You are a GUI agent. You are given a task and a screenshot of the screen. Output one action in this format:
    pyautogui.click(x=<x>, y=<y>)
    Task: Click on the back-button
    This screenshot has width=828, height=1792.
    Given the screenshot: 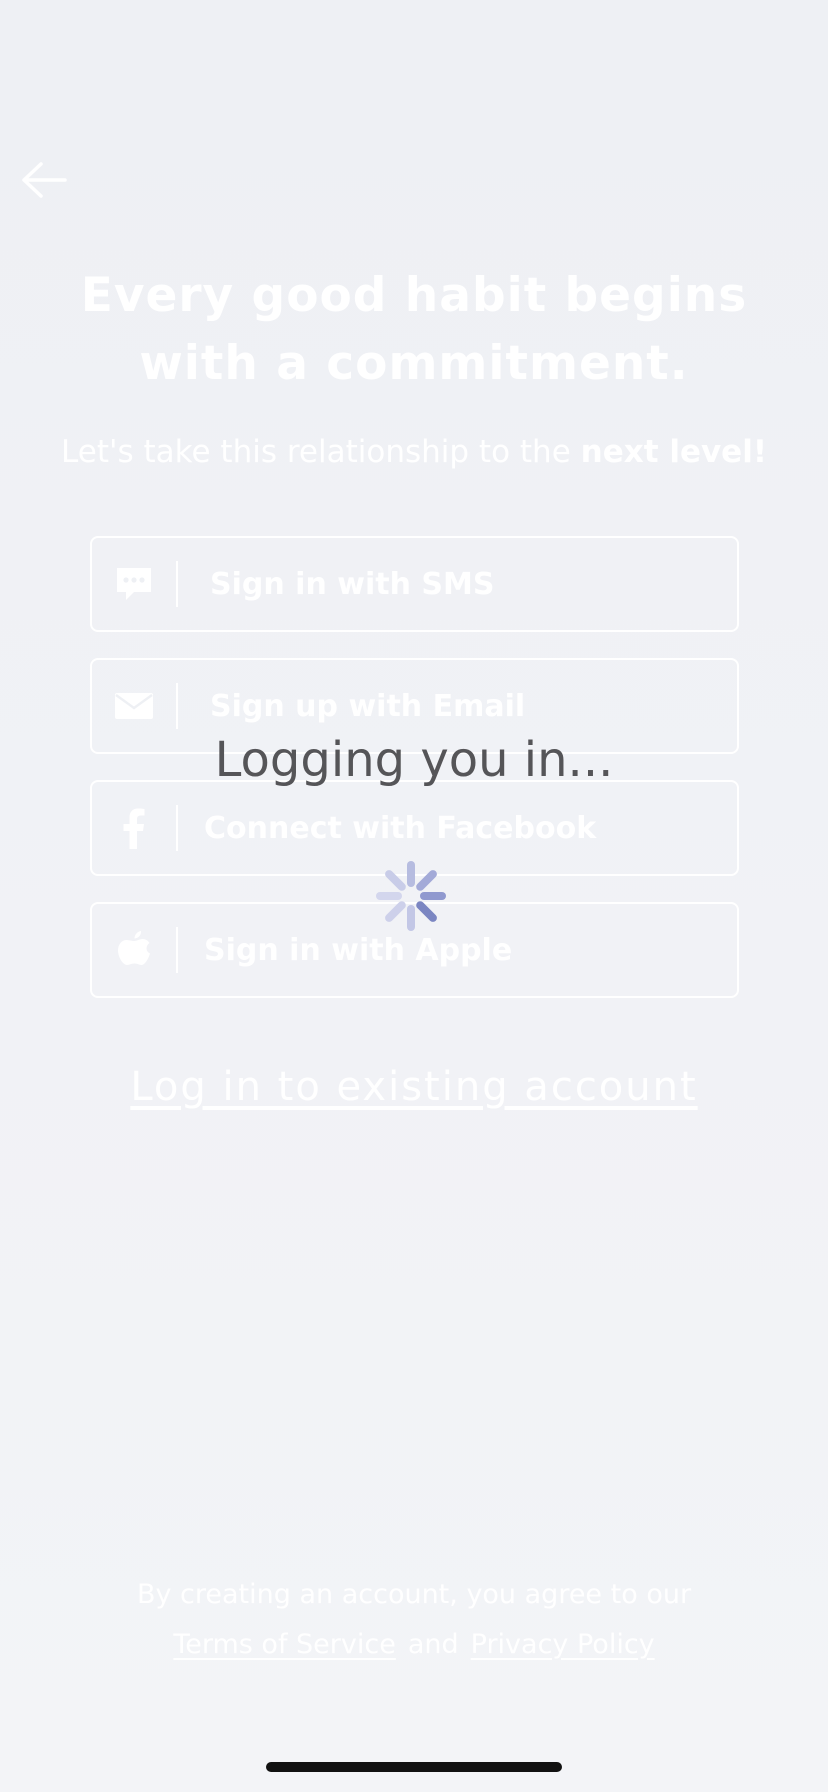 What is the action you would take?
    pyautogui.click(x=44, y=180)
    